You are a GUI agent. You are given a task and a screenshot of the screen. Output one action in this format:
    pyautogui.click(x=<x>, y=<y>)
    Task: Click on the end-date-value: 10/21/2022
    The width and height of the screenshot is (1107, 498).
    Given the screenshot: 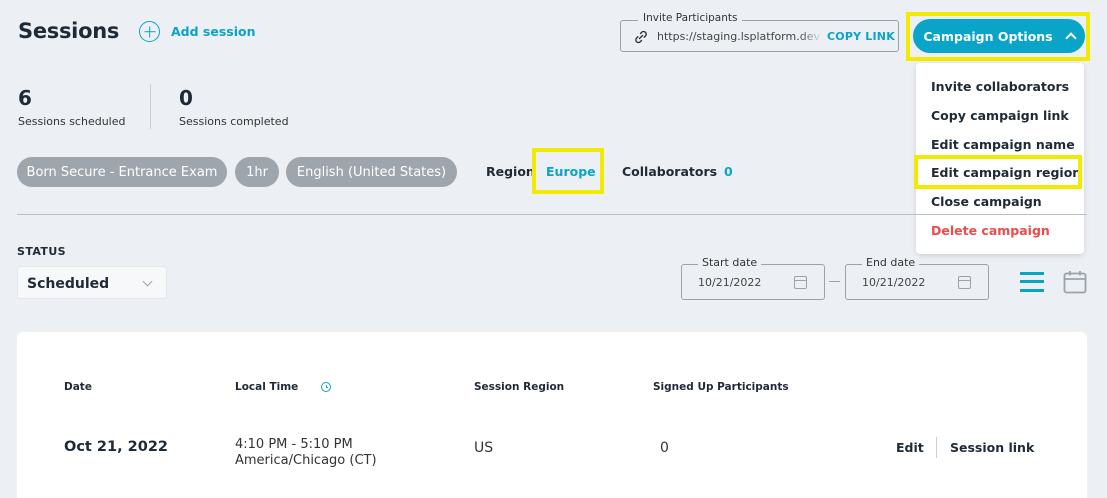 What is the action you would take?
    pyautogui.click(x=894, y=282)
    